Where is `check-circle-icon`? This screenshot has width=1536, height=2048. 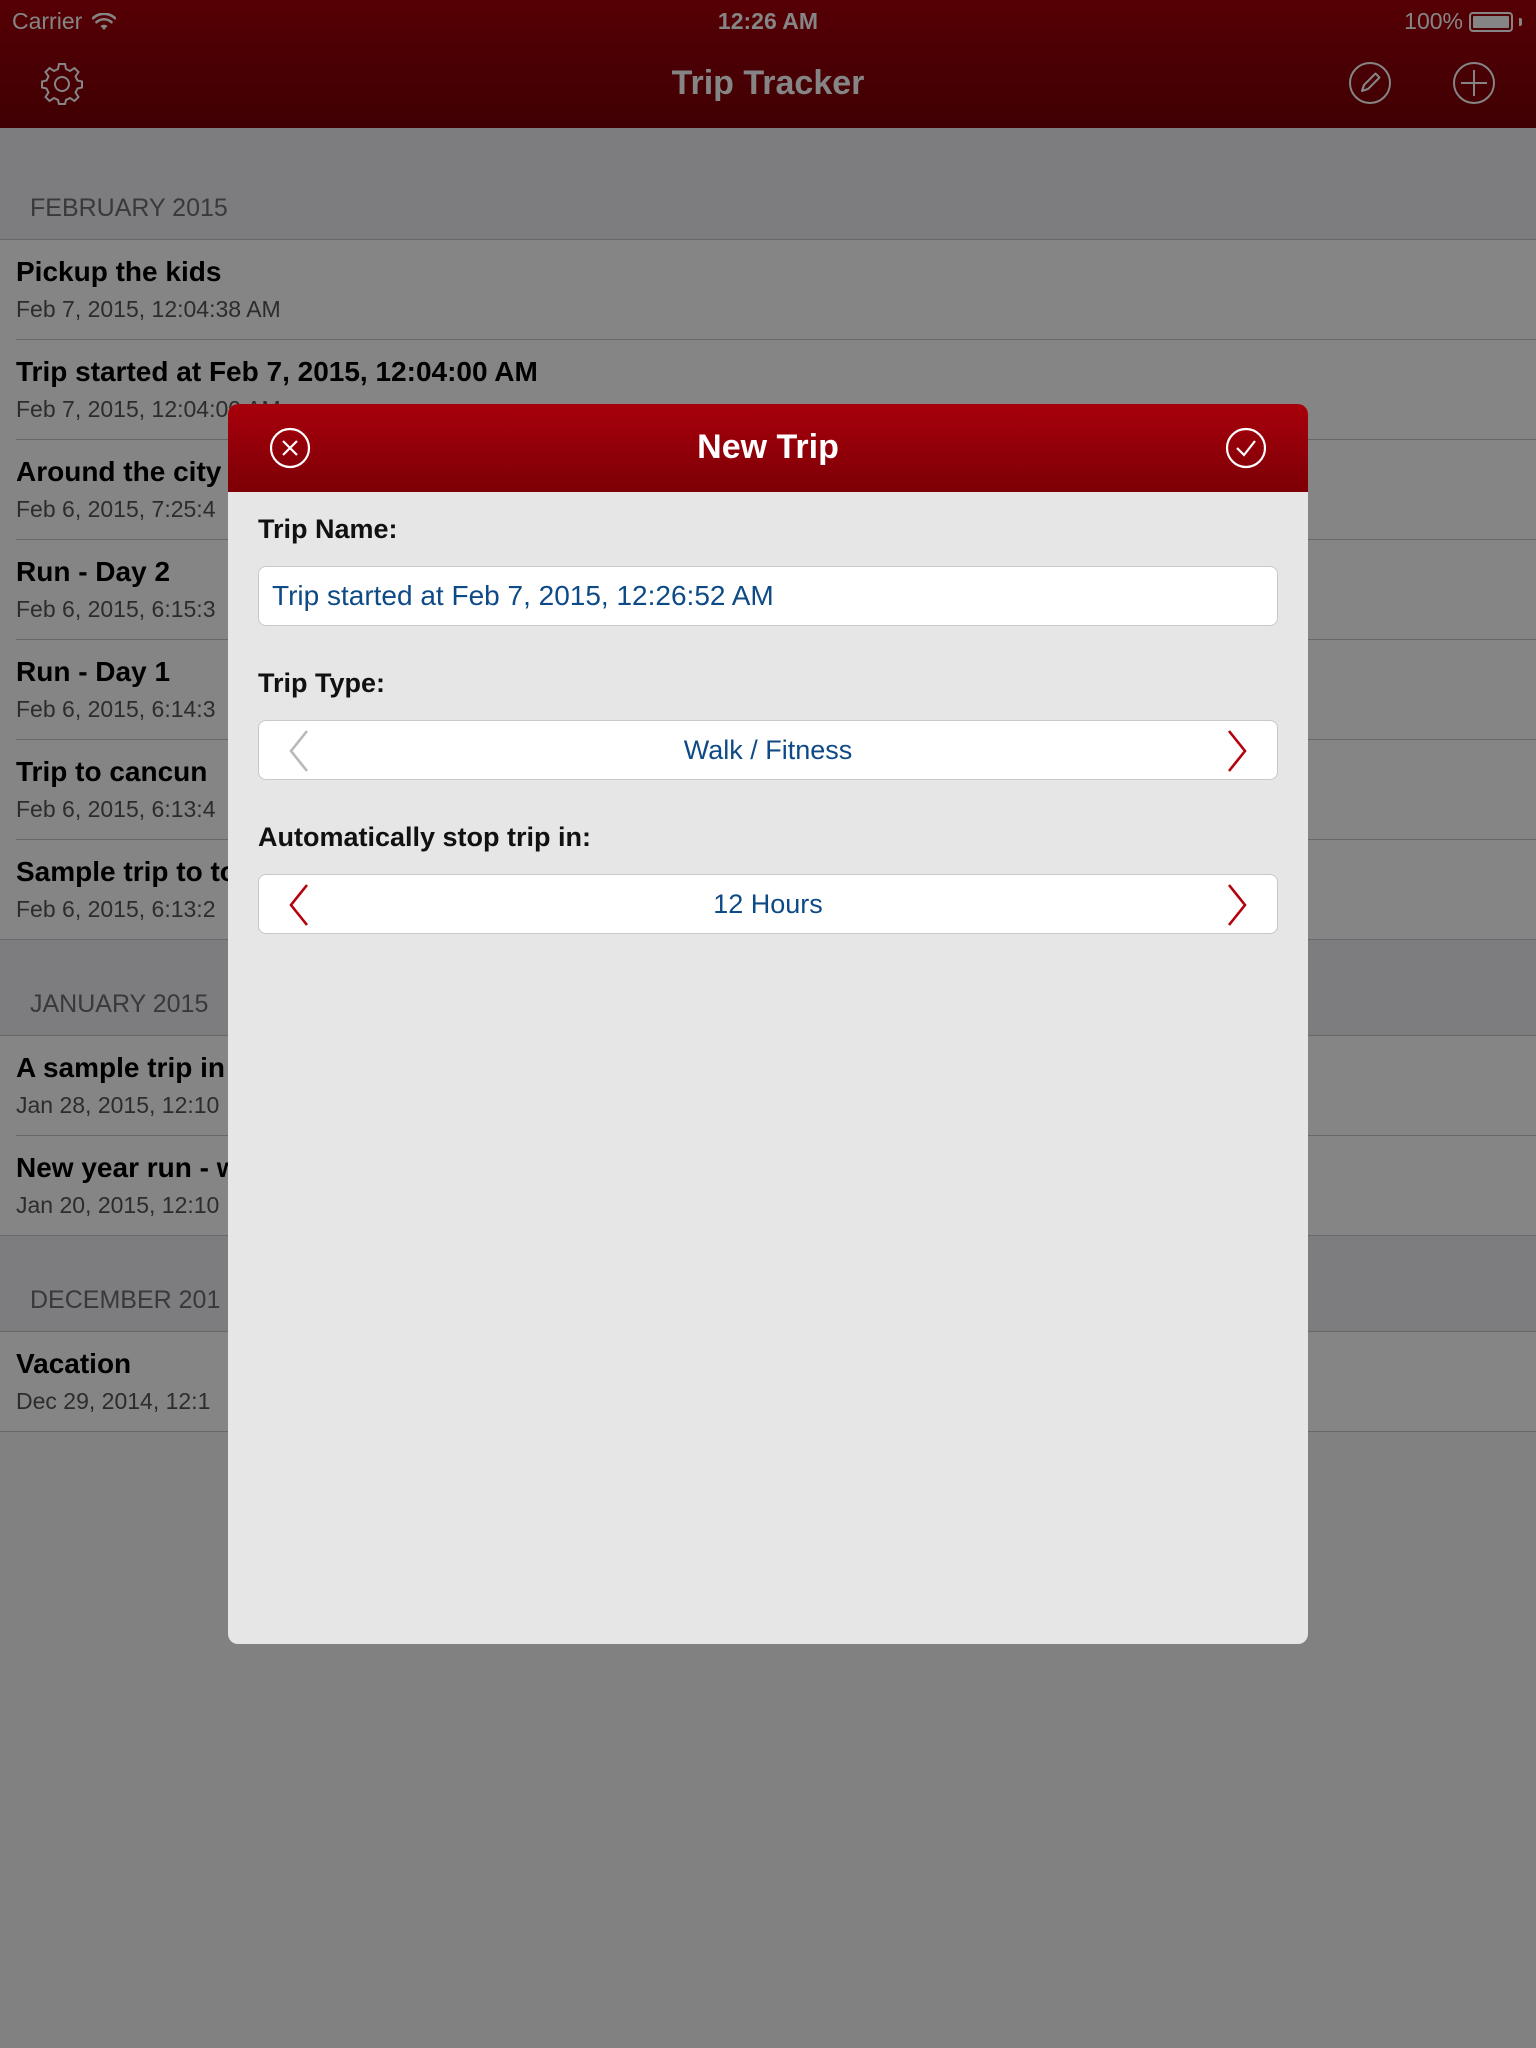
check-circle-icon is located at coordinates (1246, 448).